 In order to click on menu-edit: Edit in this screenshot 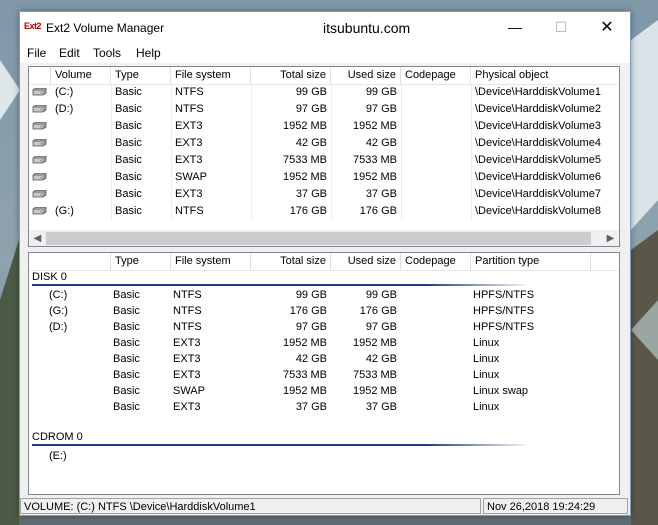, I will do `click(69, 53)`.